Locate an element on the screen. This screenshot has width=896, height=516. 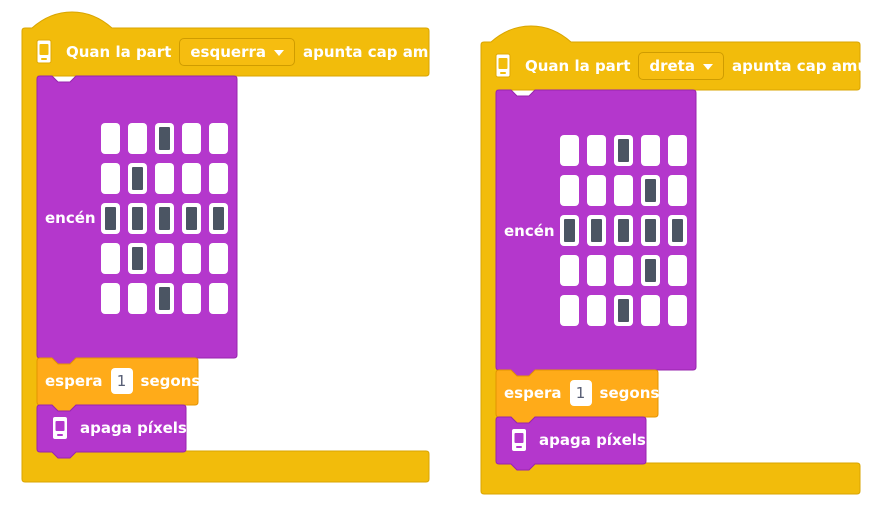
wait-suffix-label: segons is located at coordinates (629, 393).